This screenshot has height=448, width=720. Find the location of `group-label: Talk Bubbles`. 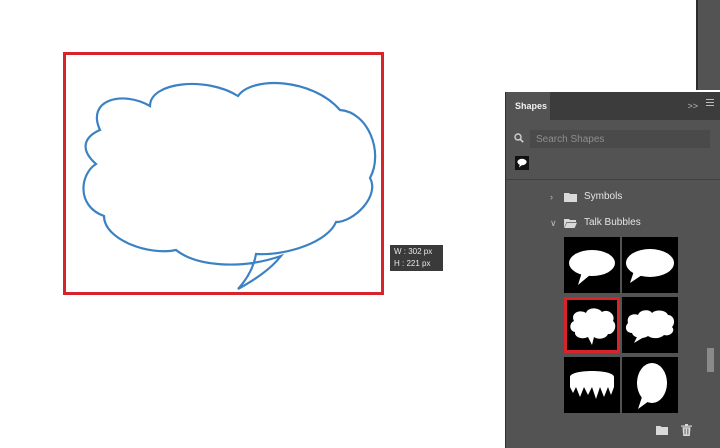

group-label: Talk Bubbles is located at coordinates (612, 222).